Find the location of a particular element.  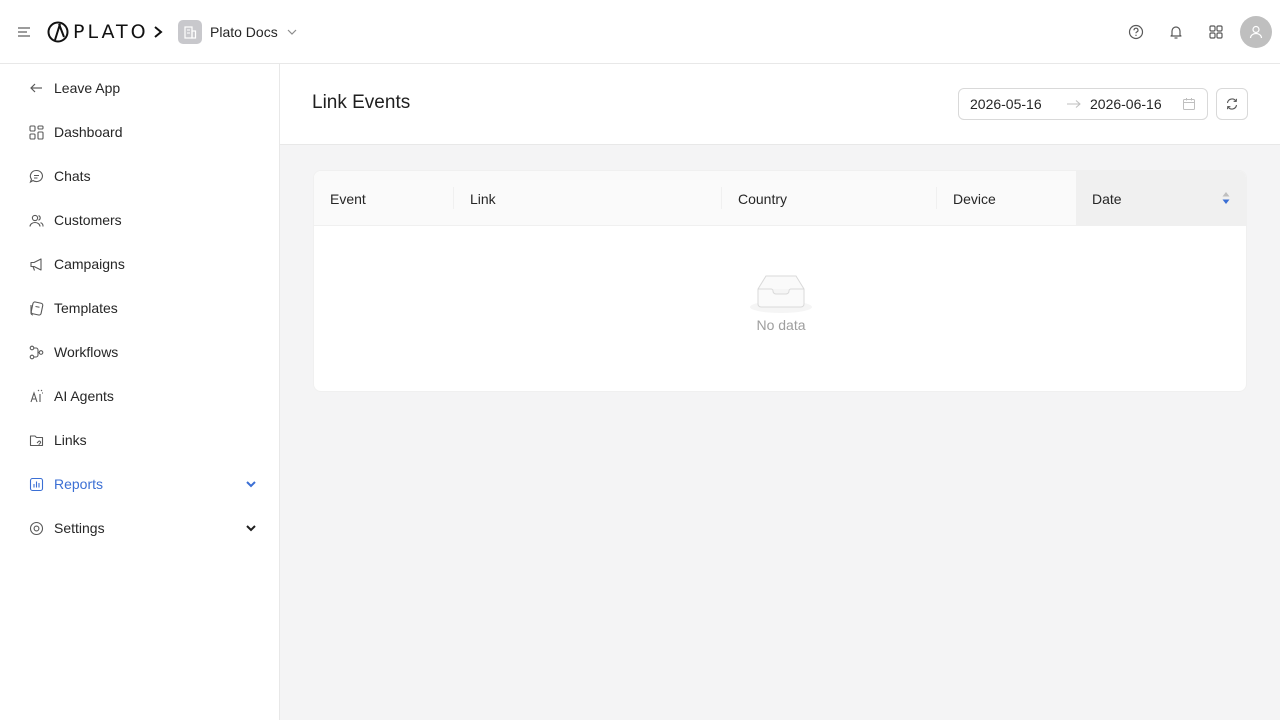

sidebar-item-templates: Templates is located at coordinates (139, 308).